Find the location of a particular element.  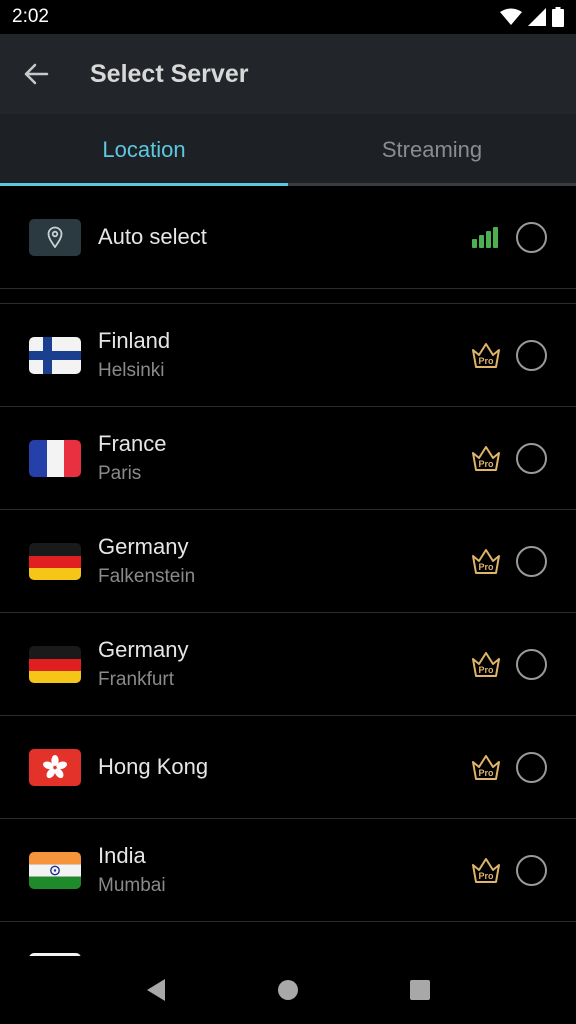

server-city: Helsinki is located at coordinates (131, 370).